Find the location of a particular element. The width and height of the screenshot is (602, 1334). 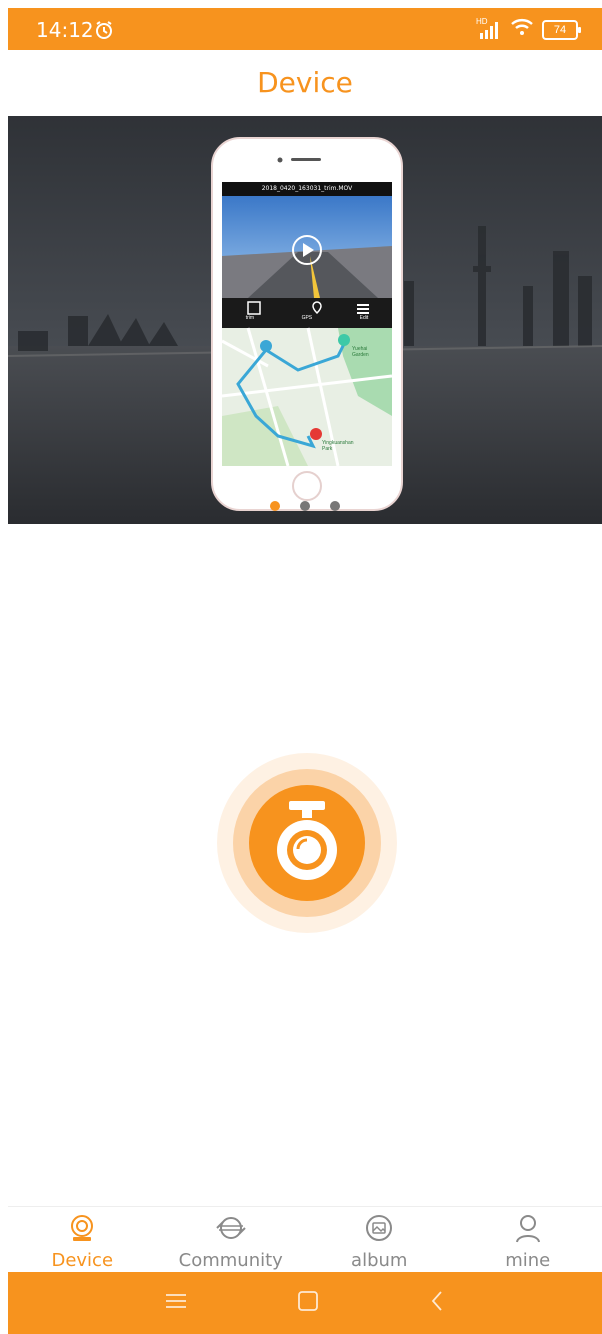

banner-pagination is located at coordinates (305, 506).